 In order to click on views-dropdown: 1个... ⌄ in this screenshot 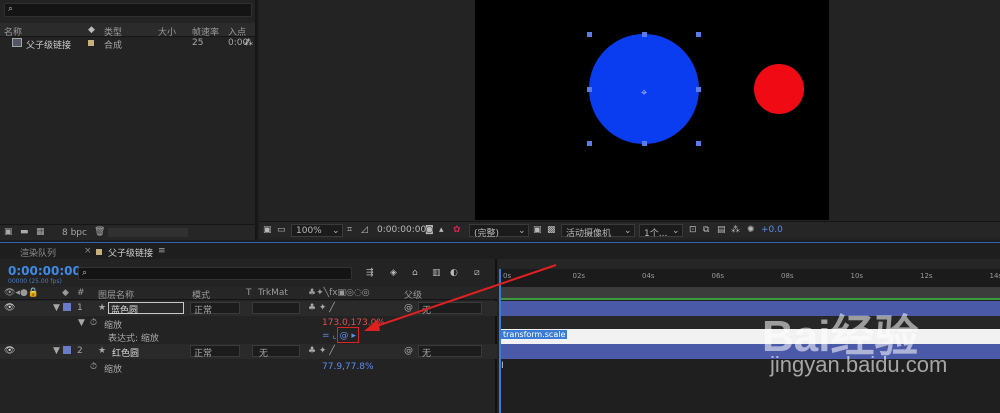, I will do `click(661, 230)`.